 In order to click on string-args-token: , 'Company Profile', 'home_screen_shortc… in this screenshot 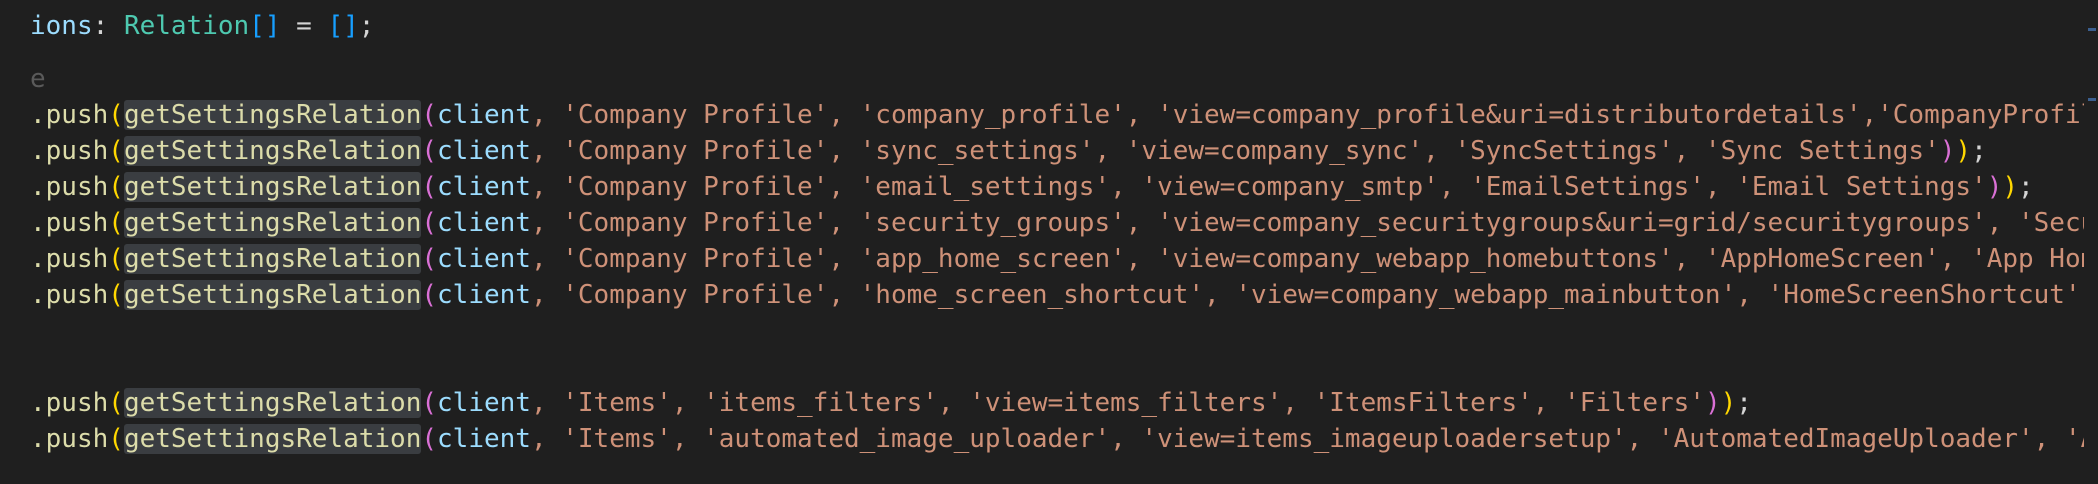, I will do `click(1314, 295)`.